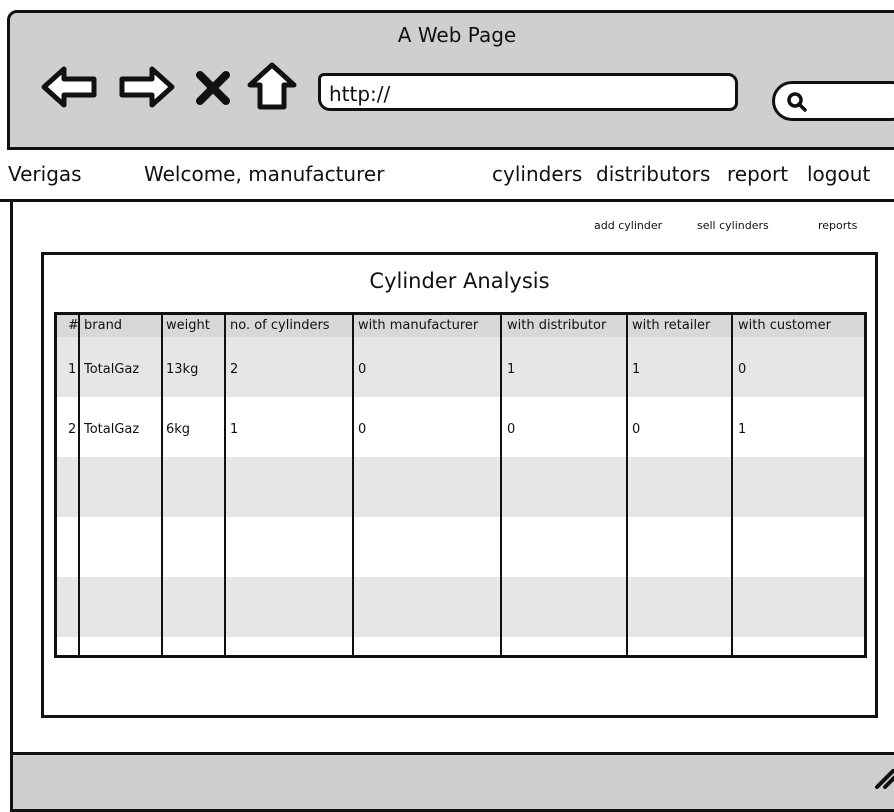 Image resolution: width=894 pixels, height=812 pixels. I want to click on column-header: with retailer, so click(682, 325).